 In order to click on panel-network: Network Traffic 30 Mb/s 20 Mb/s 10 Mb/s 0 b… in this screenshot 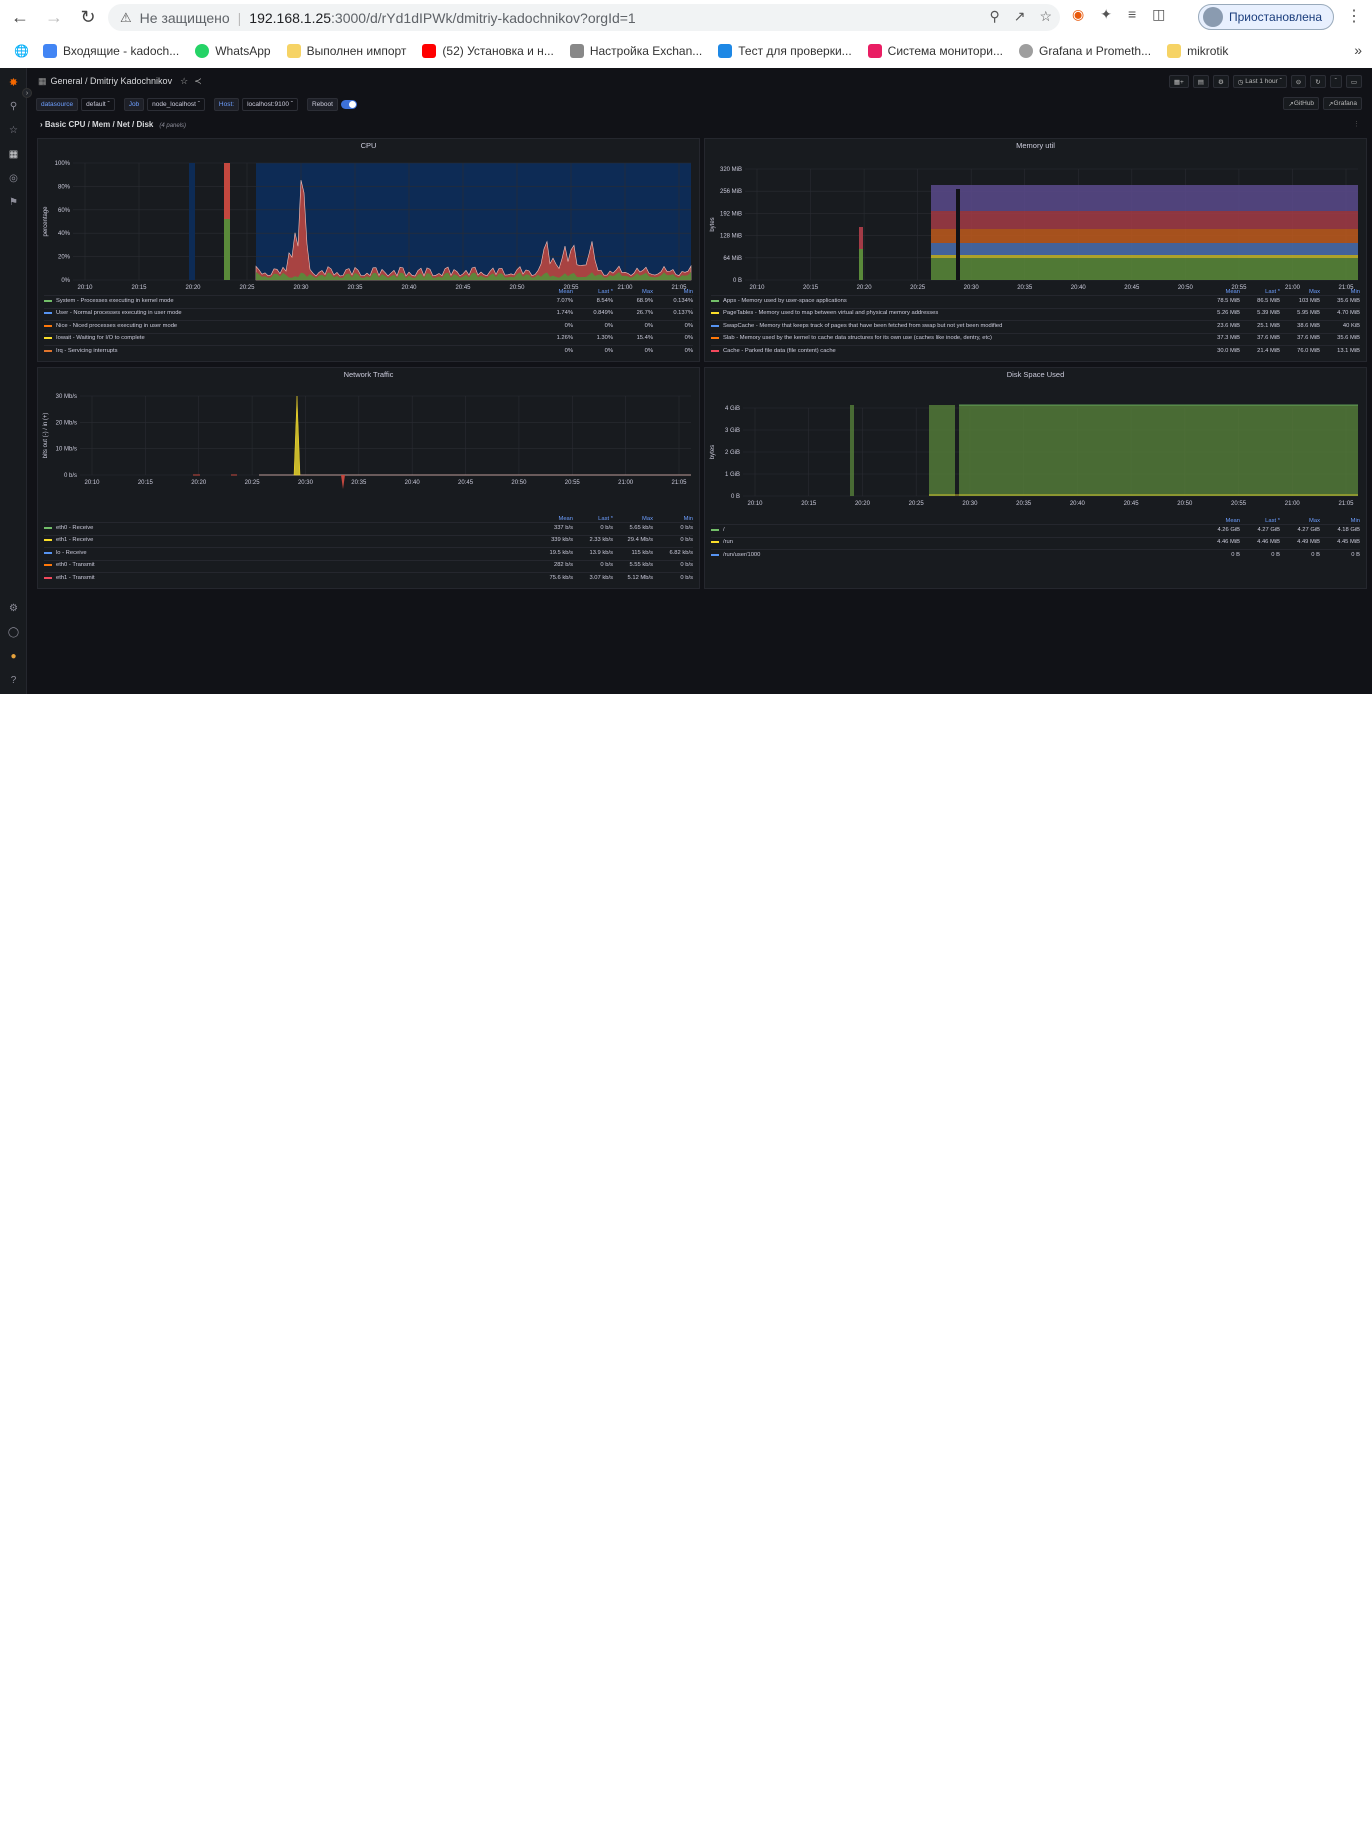, I will do `click(368, 478)`.